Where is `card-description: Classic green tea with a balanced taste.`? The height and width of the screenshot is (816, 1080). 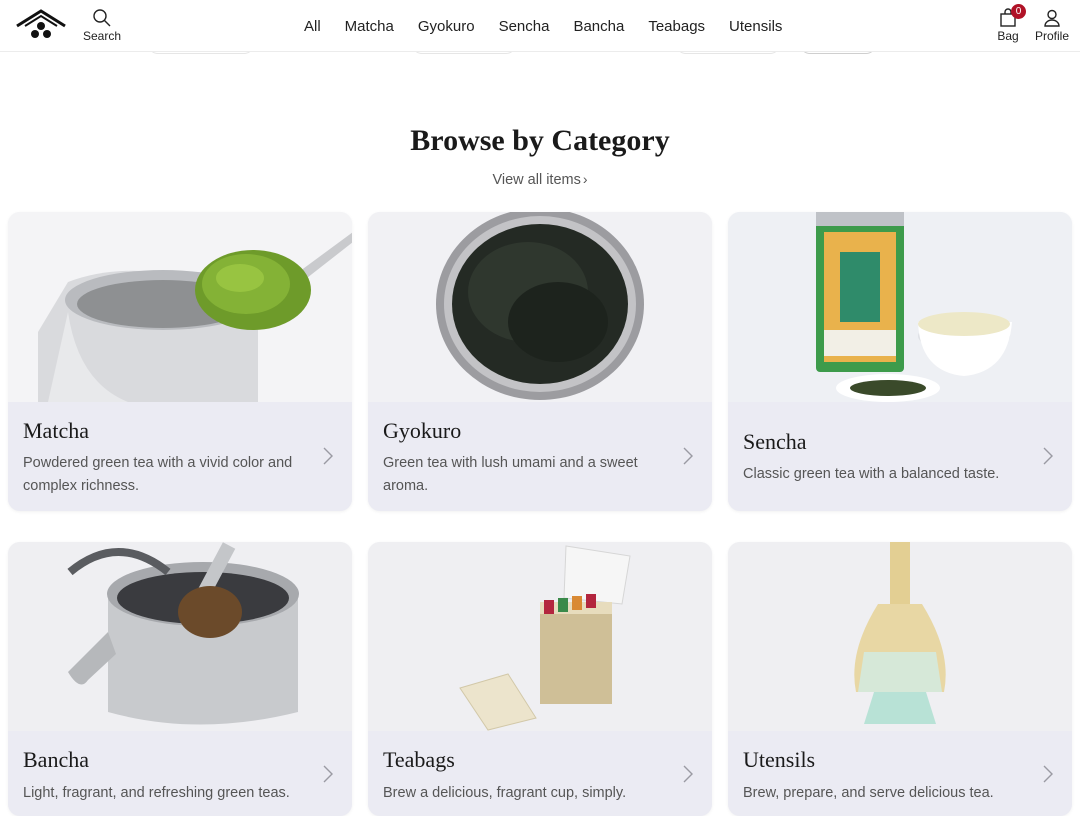 card-description: Classic green tea with a balanced taste. is located at coordinates (871, 474).